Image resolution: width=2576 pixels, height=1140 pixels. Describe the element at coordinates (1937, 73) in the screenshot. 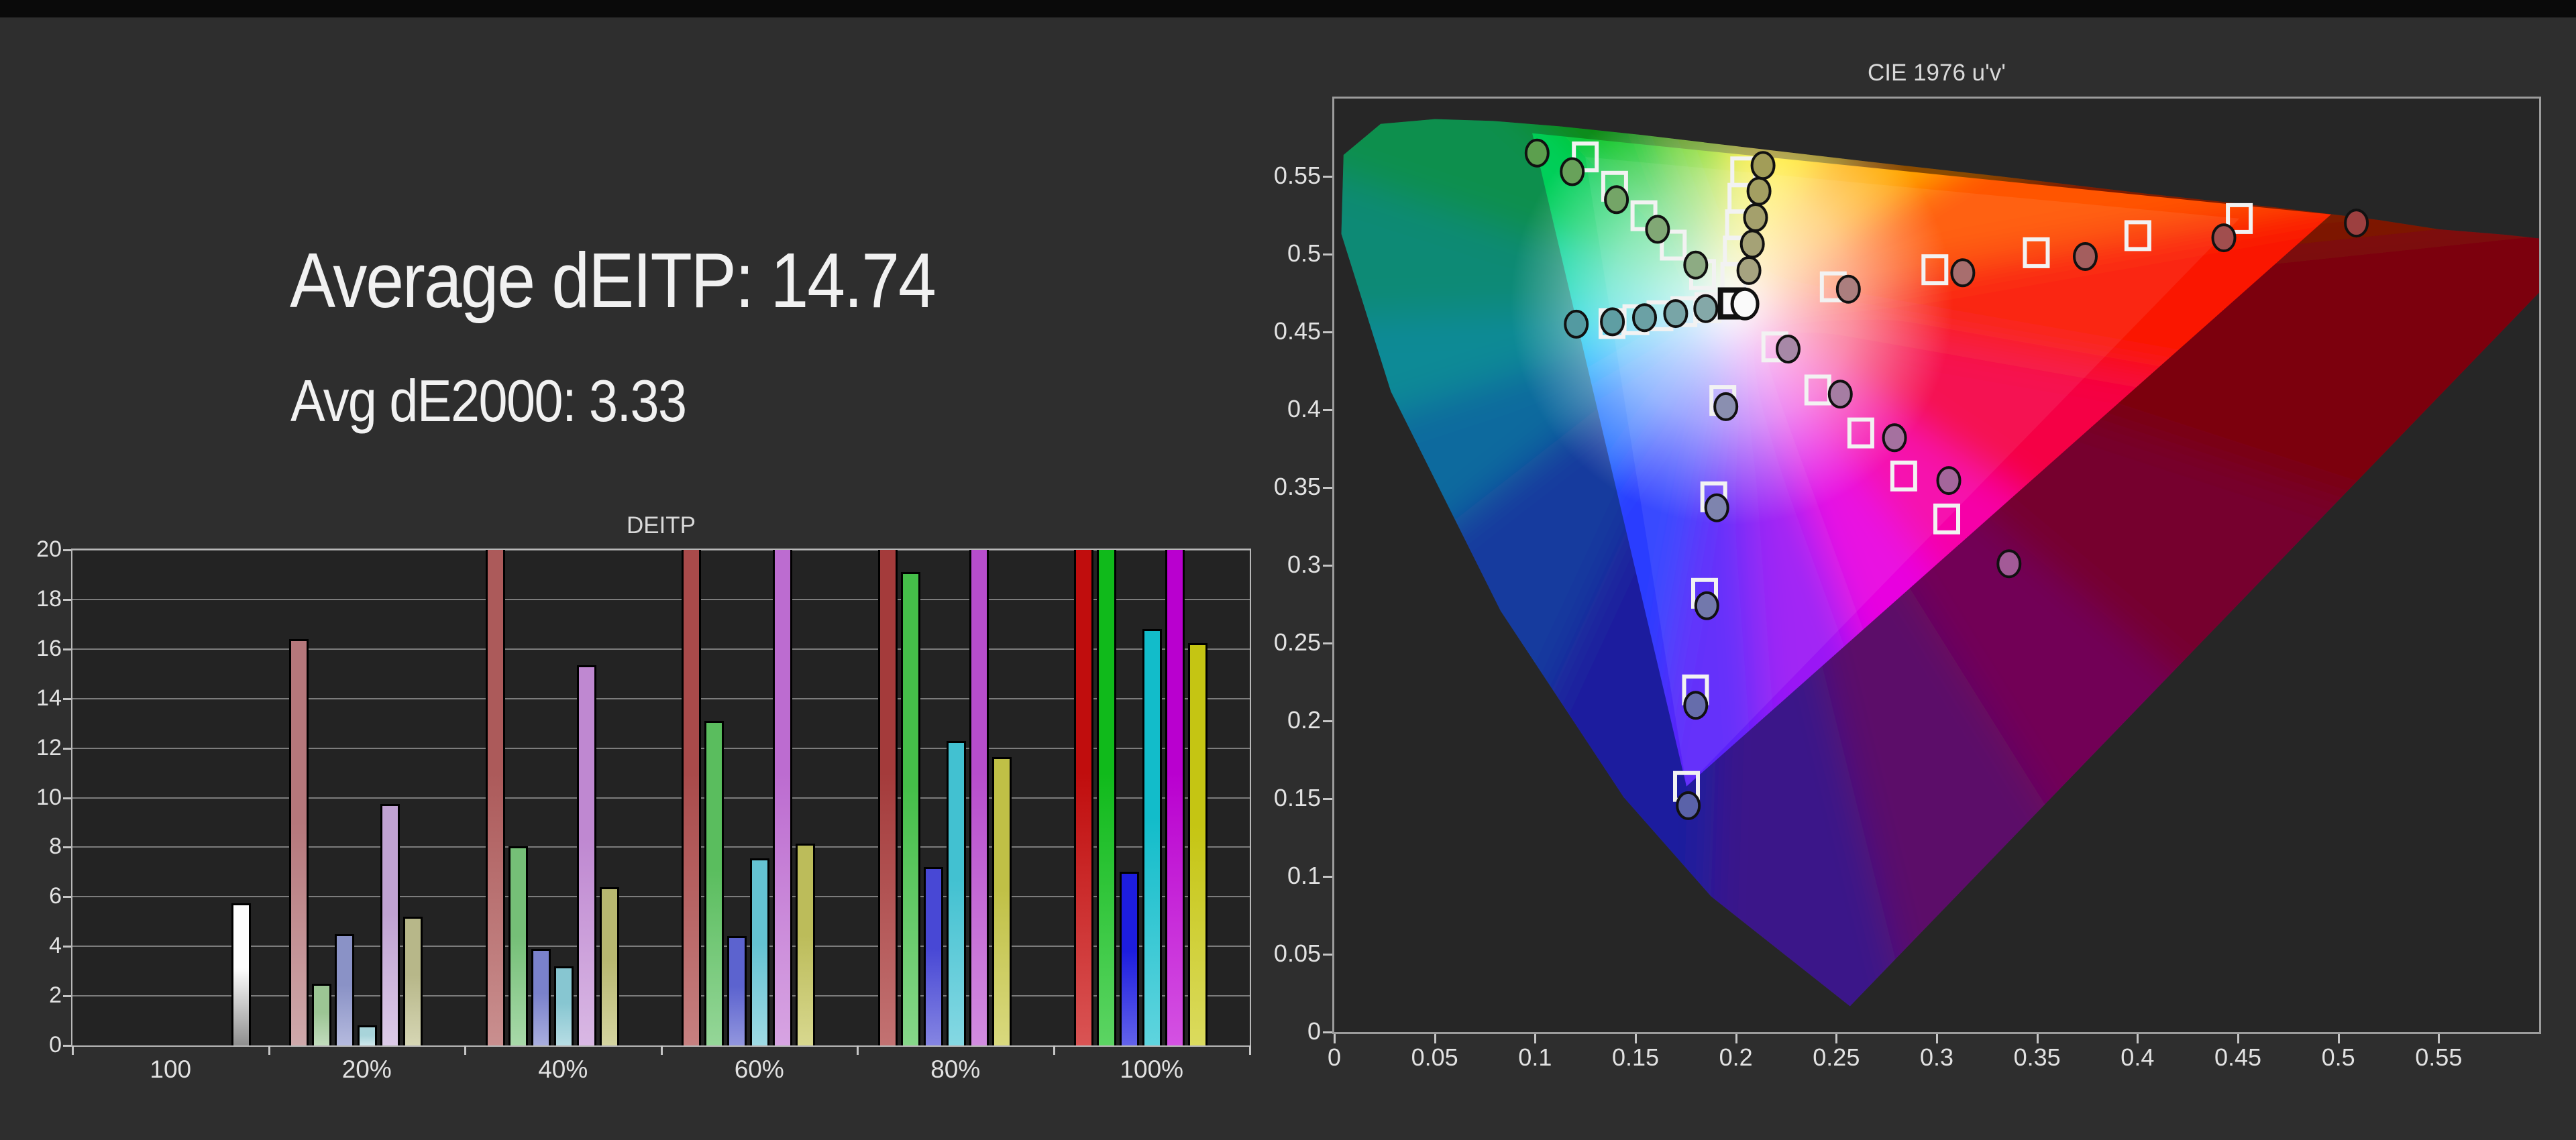

I see `cie-diagram-title: CIE 1976 u'v'` at that location.